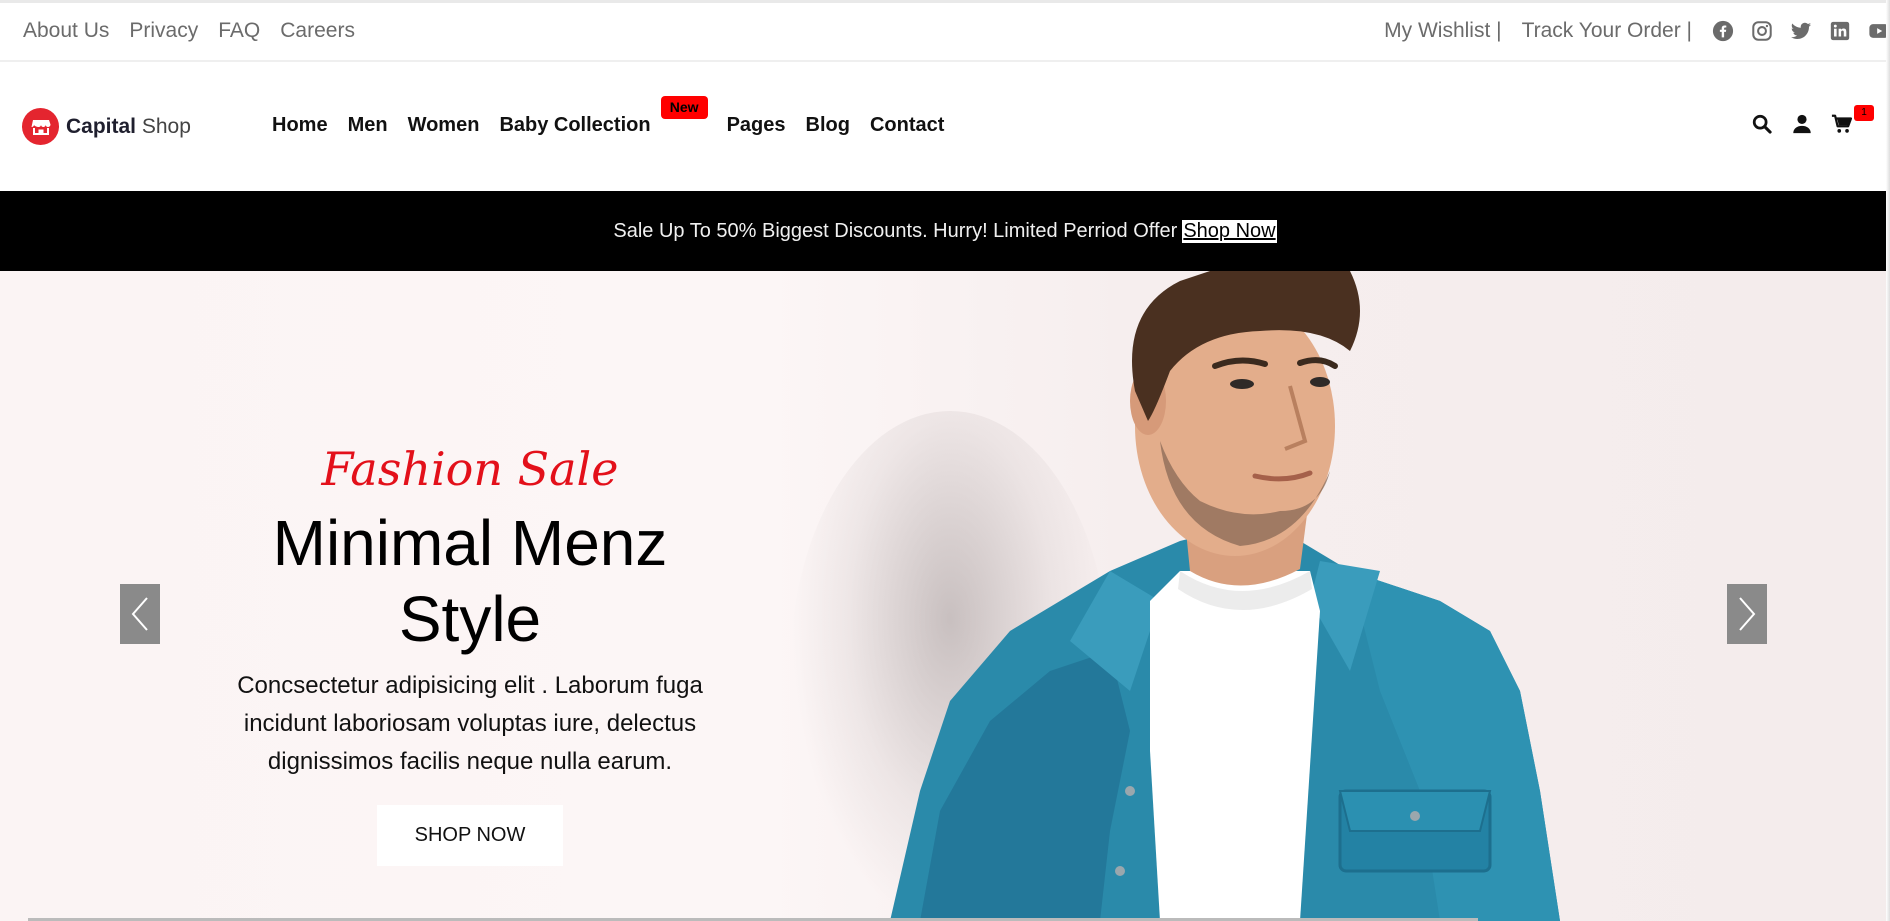 This screenshot has height=921, width=1890. I want to click on cart-icon: 1, so click(1852, 120).